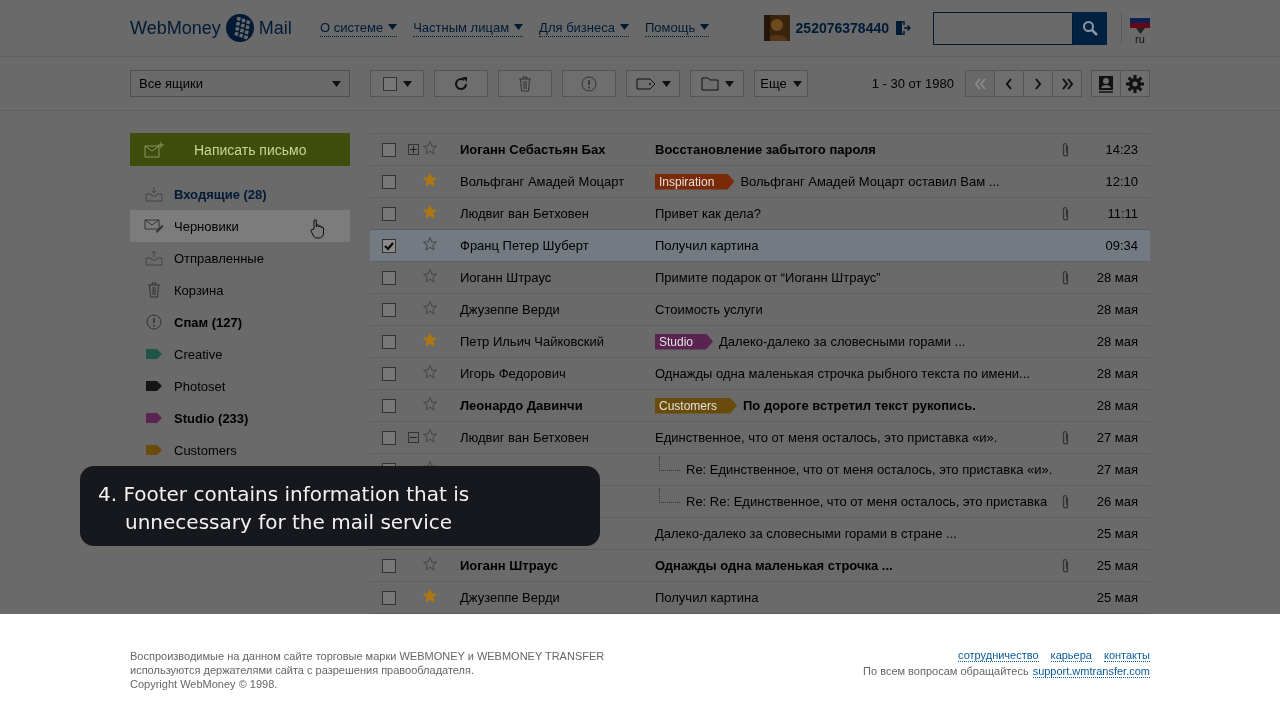 This screenshot has height=720, width=1280. I want to click on time-text: 12:10, so click(1121, 181).